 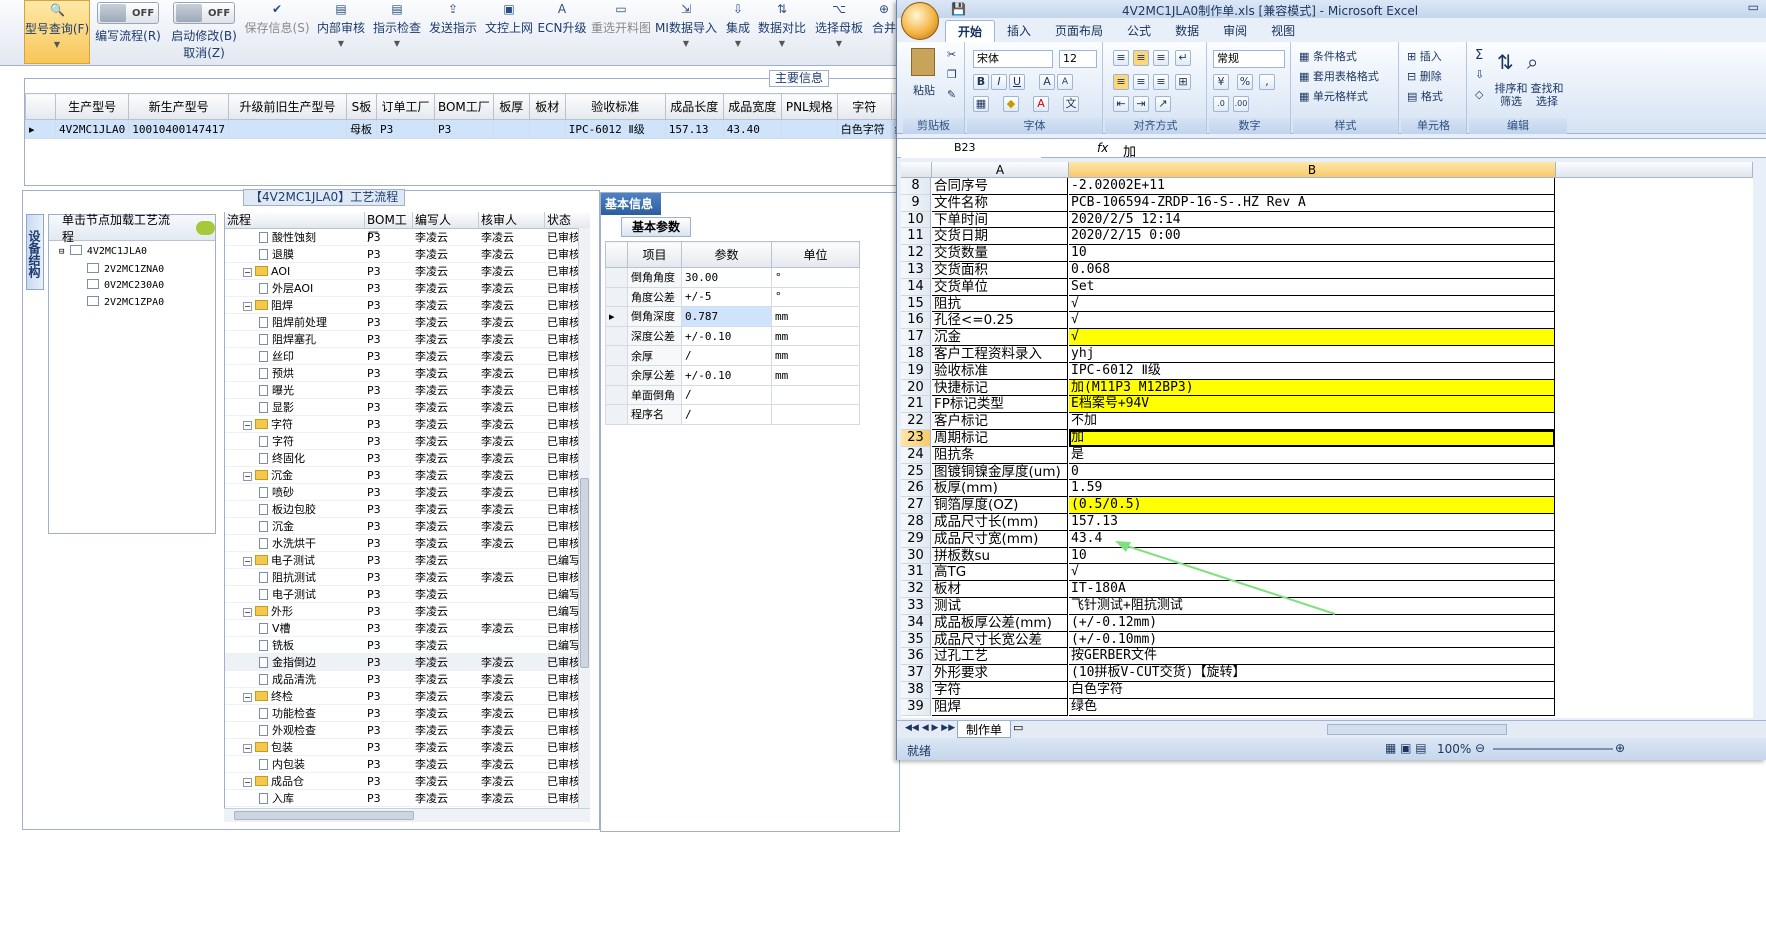 I want to click on font-size-select: 12, so click(x=1078, y=59).